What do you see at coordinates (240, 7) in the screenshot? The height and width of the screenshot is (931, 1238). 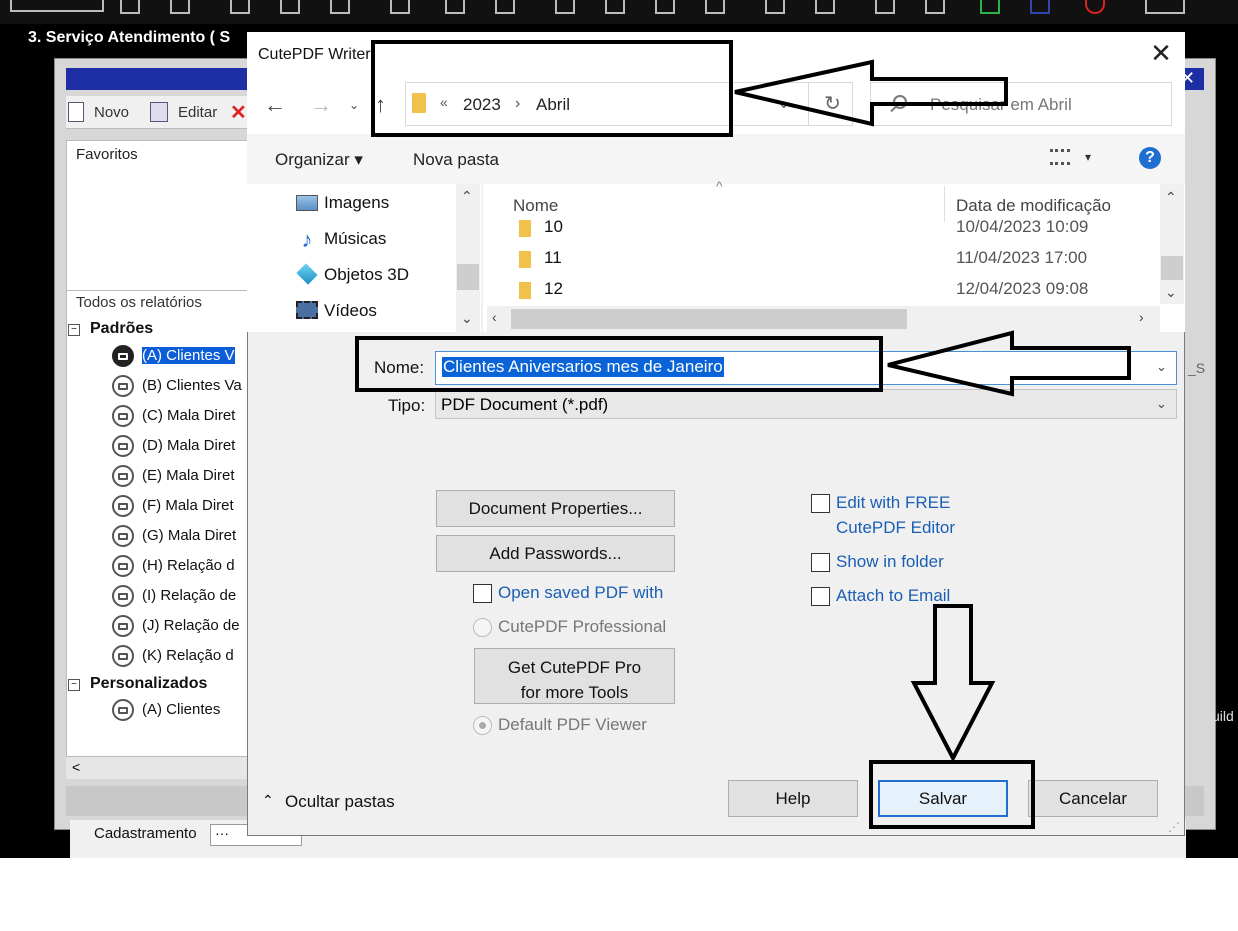 I see `toolbar-pin-icon` at bounding box center [240, 7].